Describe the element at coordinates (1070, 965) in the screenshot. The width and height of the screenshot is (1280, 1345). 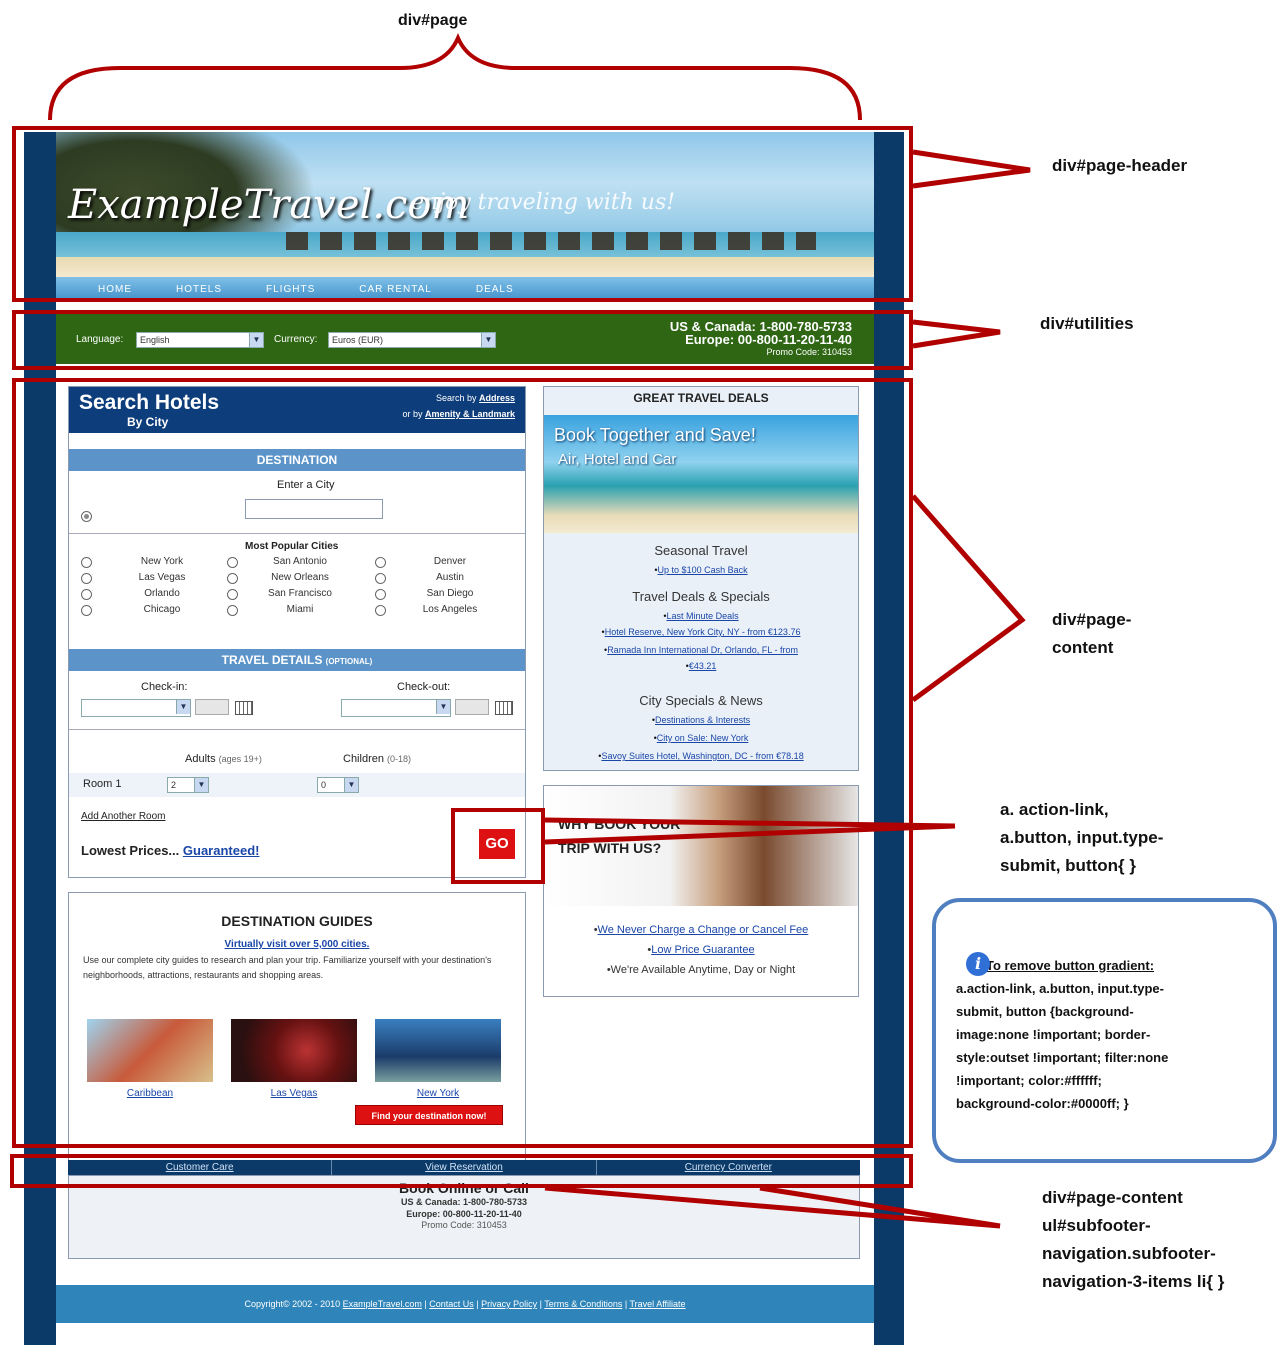
I see `note-heading: To remove button gradient:` at that location.